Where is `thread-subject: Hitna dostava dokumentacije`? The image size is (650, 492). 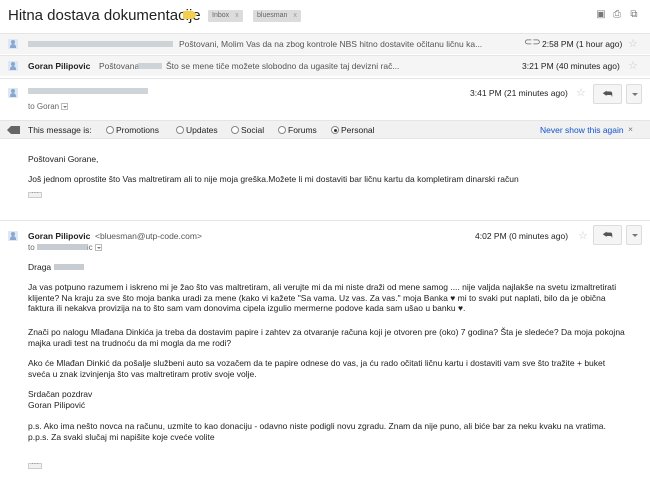 thread-subject: Hitna dostava dokumentacije is located at coordinates (104, 15).